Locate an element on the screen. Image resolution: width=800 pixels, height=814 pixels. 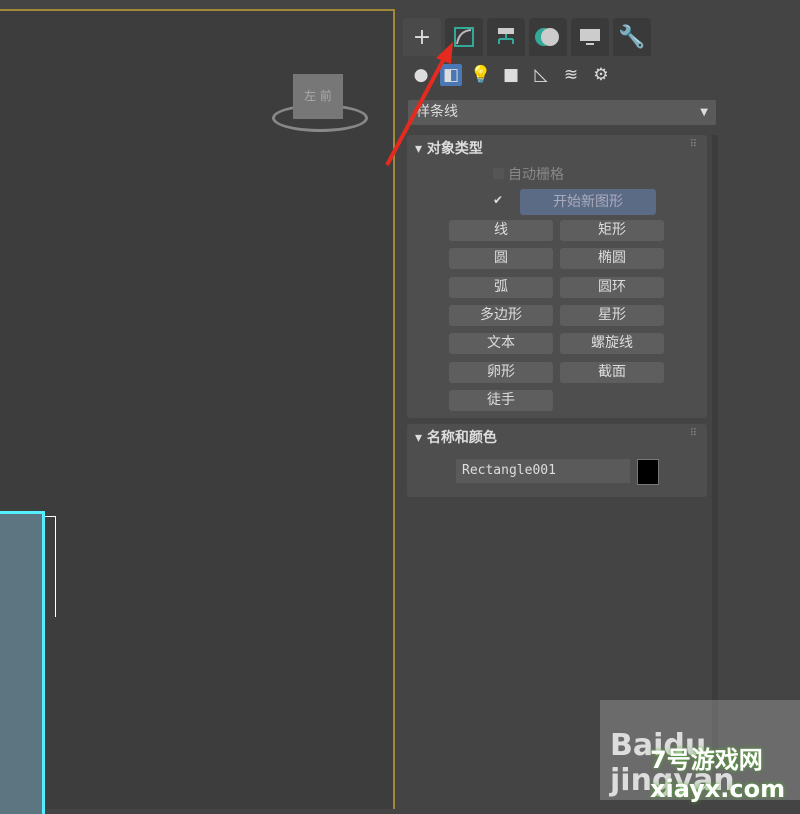
spline-curve-icon is located at coordinates (464, 37).